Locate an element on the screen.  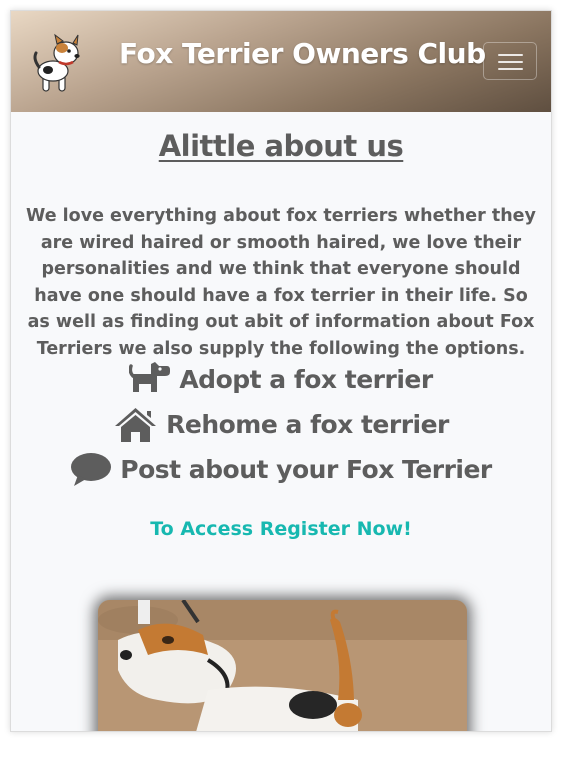
option-rehome: Rehome a fox terrier is located at coordinates (281, 424).